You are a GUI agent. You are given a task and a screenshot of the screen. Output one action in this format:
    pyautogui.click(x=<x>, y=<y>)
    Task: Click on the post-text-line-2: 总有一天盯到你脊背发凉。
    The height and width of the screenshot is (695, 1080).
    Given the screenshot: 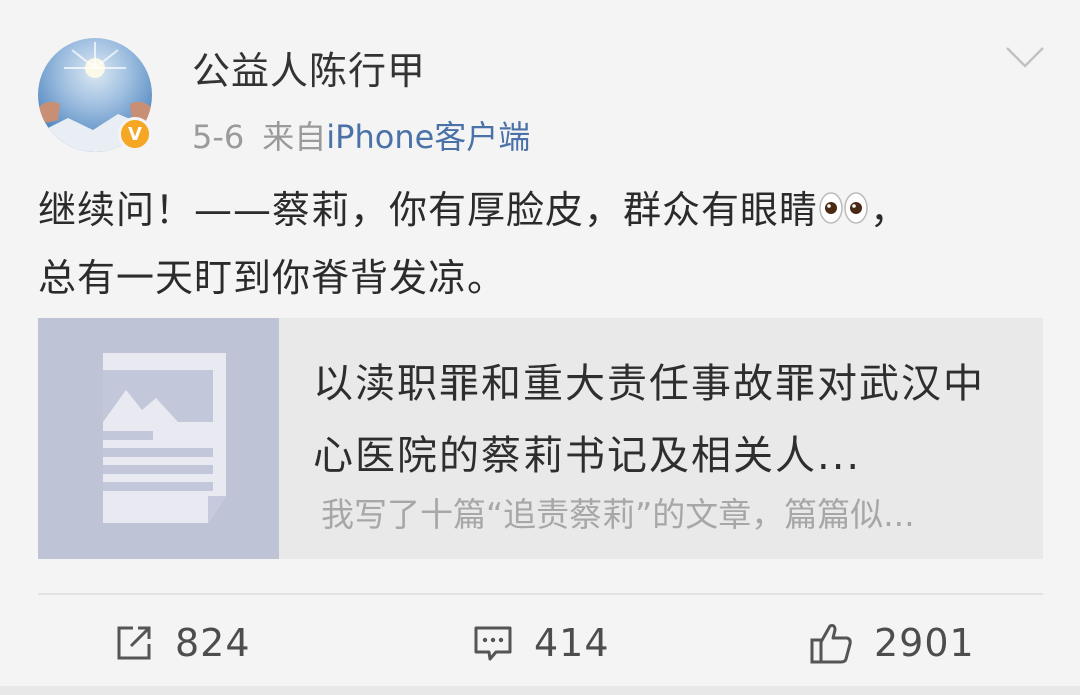 What is the action you would take?
    pyautogui.click(x=272, y=278)
    